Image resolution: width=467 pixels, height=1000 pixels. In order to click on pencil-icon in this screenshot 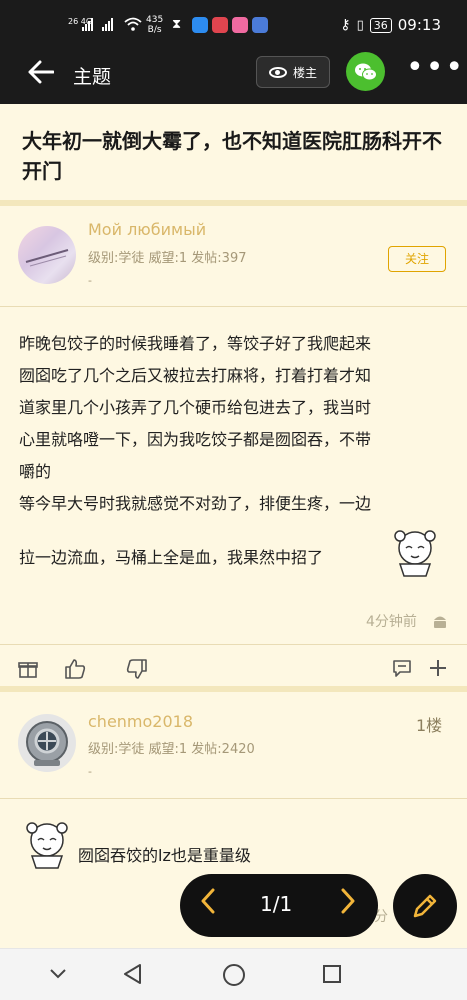, I will do `click(425, 906)`.